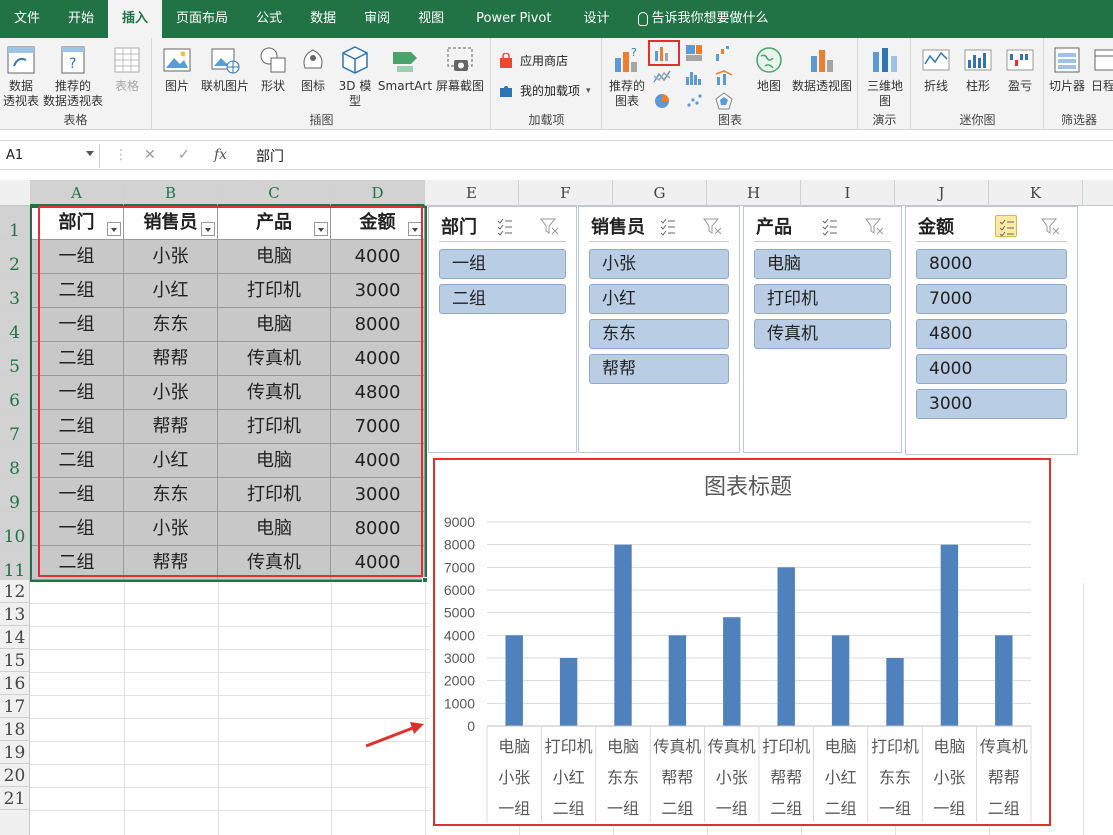 The width and height of the screenshot is (1113, 835). I want to click on 3d-map-button: 三维地 图, so click(885, 76).